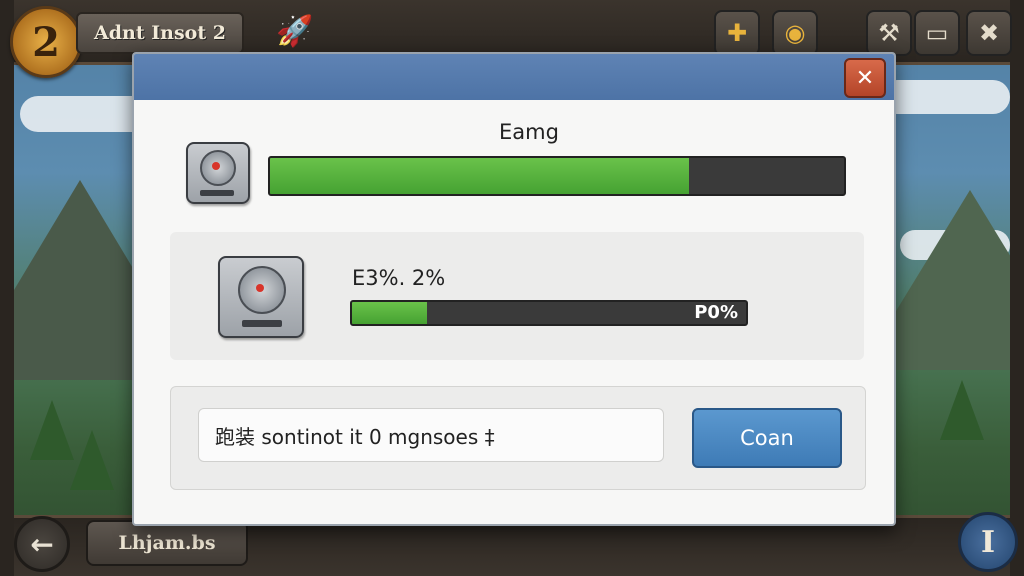  I want to click on back-arrow-icon: ←, so click(42, 544).